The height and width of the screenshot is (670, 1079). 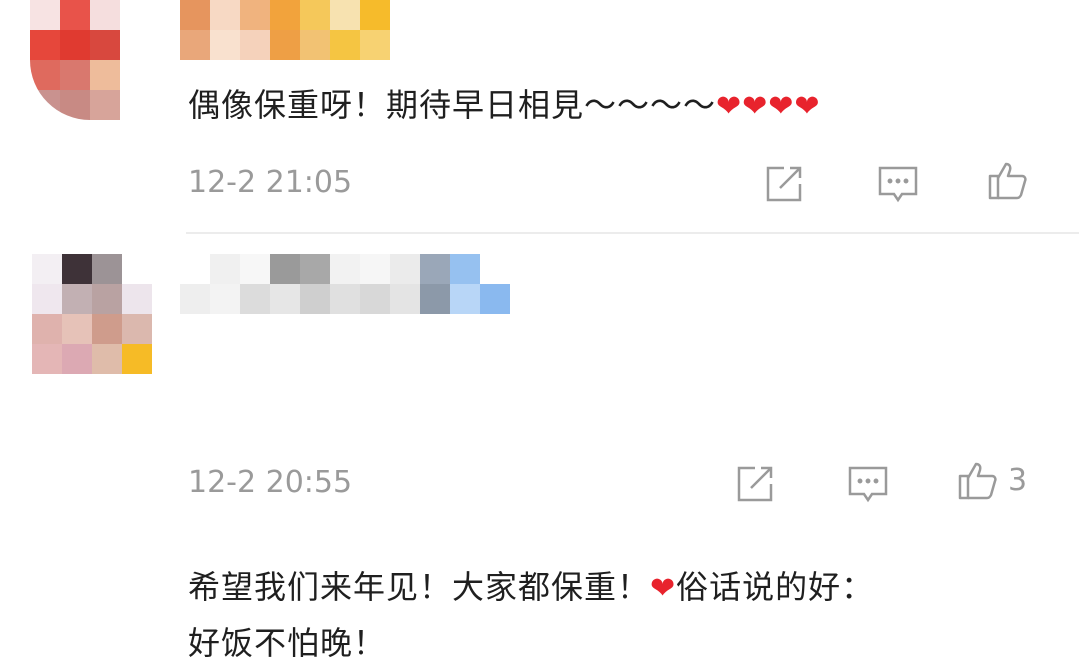 I want to click on comment-body: 俗话说的好：, so click(x=775, y=587).